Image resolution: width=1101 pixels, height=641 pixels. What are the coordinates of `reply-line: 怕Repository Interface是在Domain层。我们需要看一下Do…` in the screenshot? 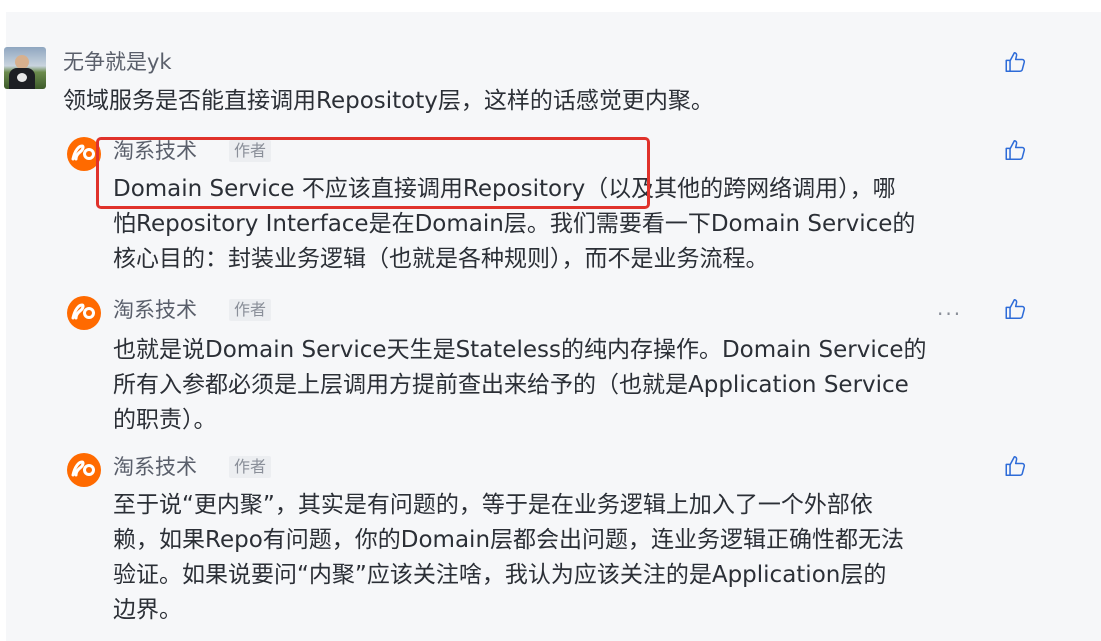 It's located at (514, 224).